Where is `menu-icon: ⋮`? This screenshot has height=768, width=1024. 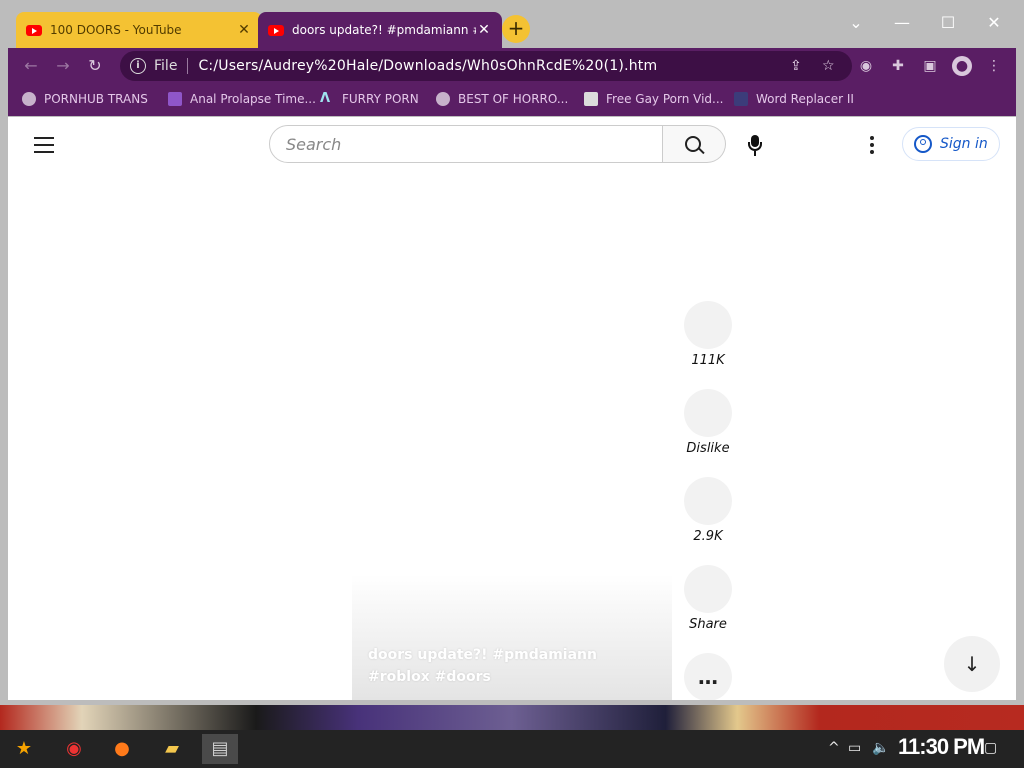
menu-icon: ⋮ is located at coordinates (994, 66).